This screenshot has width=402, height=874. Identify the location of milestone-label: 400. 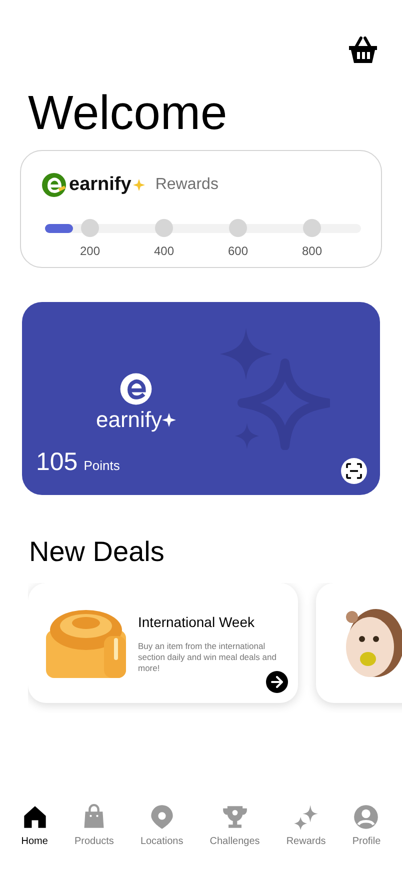
(164, 251).